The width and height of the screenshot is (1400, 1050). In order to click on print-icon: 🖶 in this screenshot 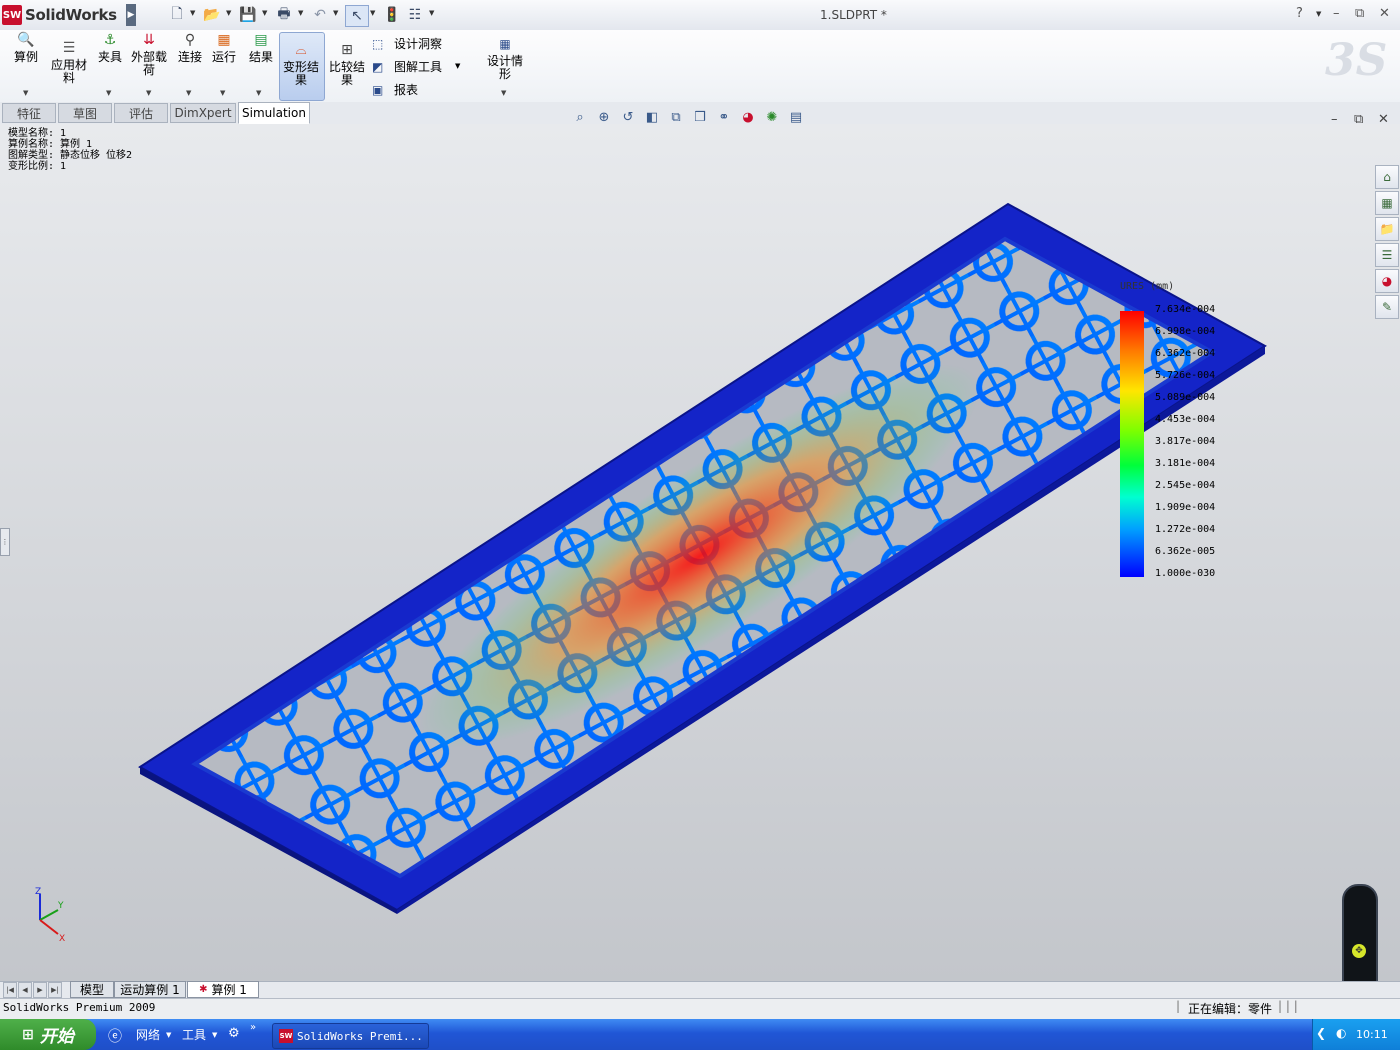, I will do `click(284, 15)`.